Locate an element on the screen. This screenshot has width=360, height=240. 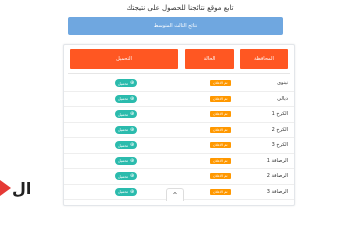
table-row: الكرخ 2 تم الاعلان تحميل ⊕ is located at coordinates (179, 130).